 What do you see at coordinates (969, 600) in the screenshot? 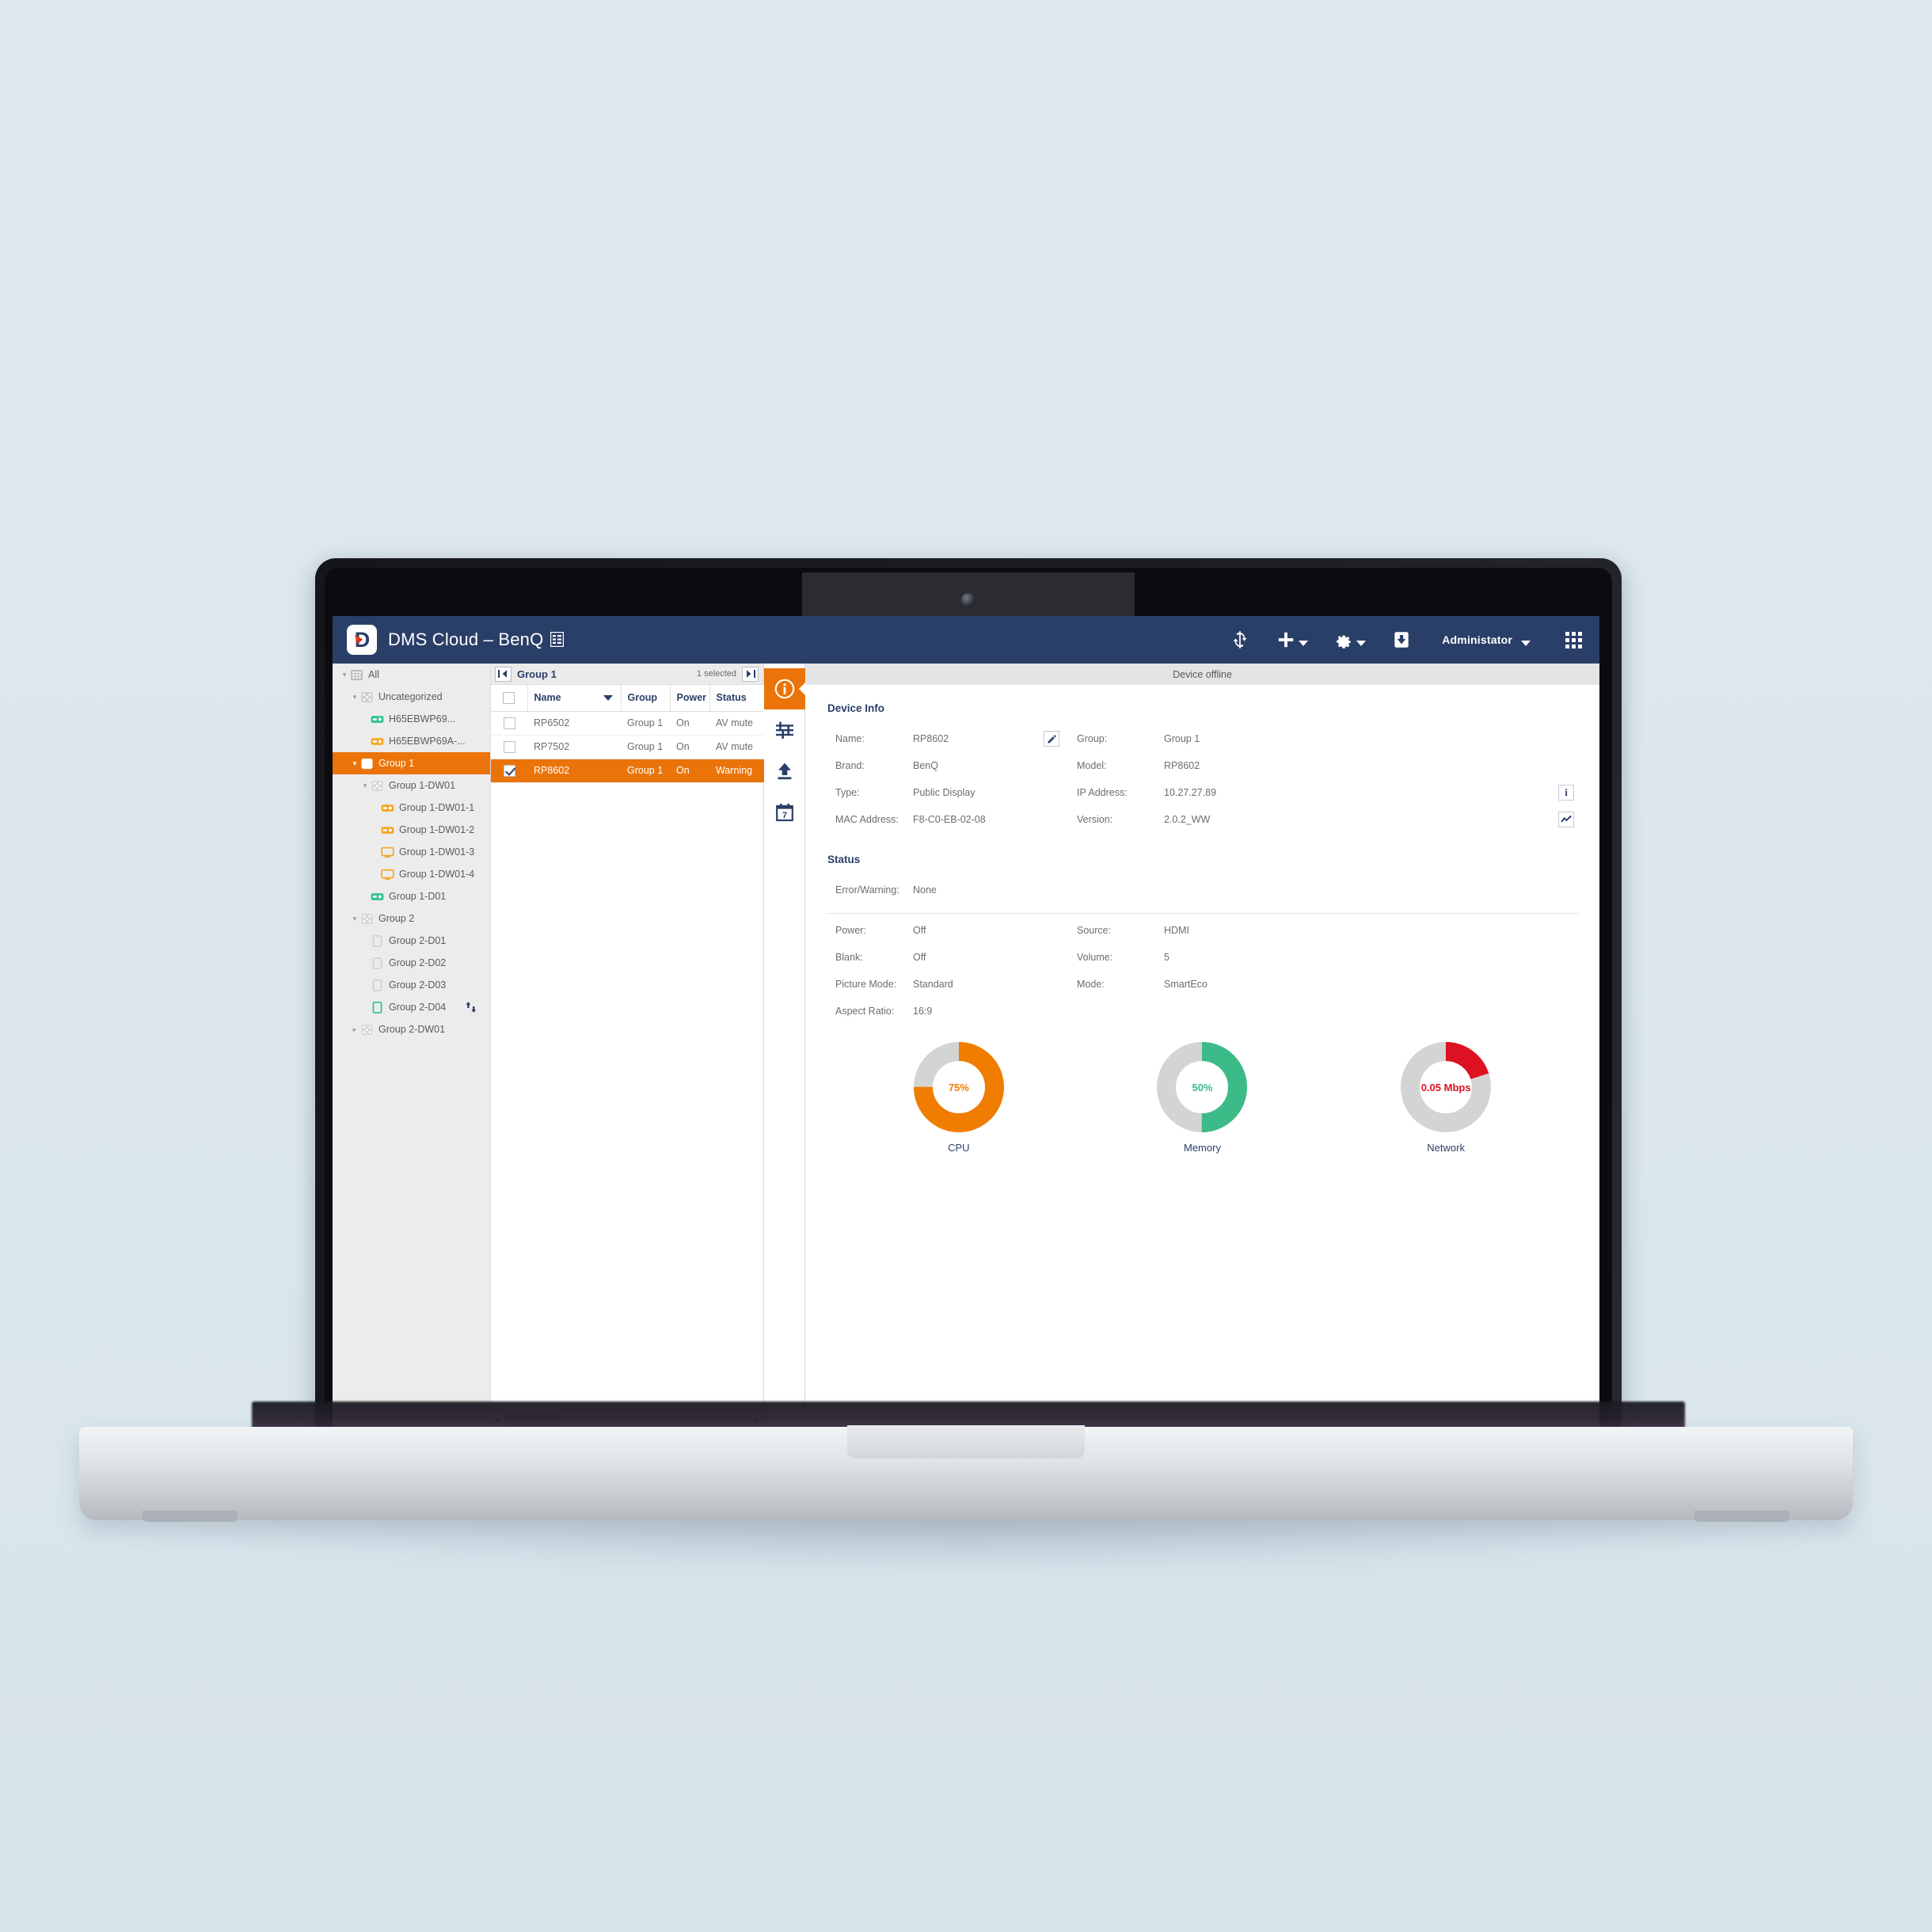
I see `webcam-icon` at bounding box center [969, 600].